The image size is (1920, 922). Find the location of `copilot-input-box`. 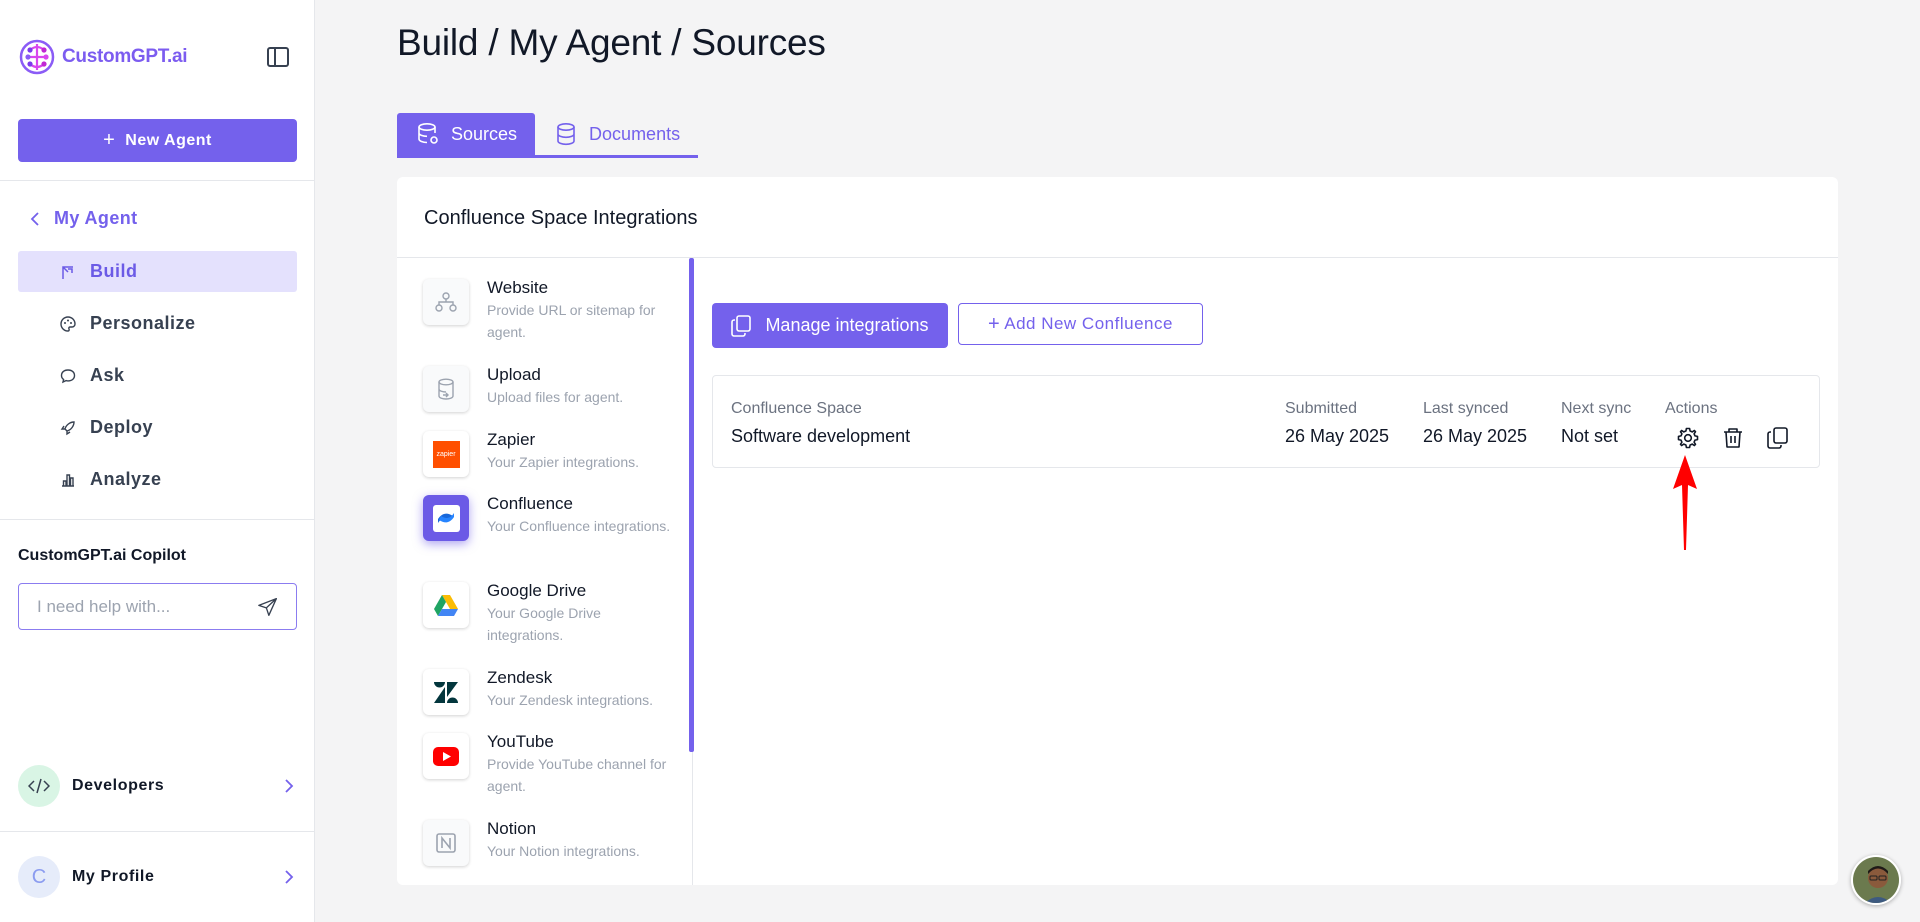

copilot-input-box is located at coordinates (157, 606).